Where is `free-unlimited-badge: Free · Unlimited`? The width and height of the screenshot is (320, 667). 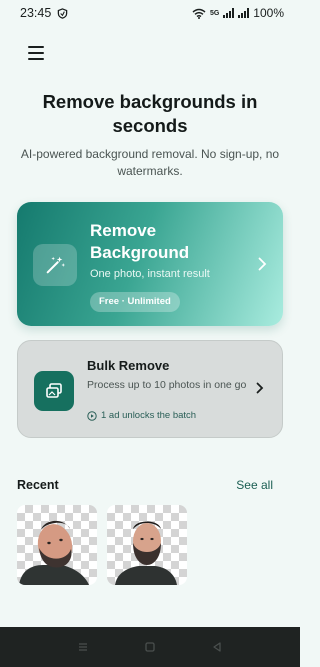 free-unlimited-badge: Free · Unlimited is located at coordinates (135, 302).